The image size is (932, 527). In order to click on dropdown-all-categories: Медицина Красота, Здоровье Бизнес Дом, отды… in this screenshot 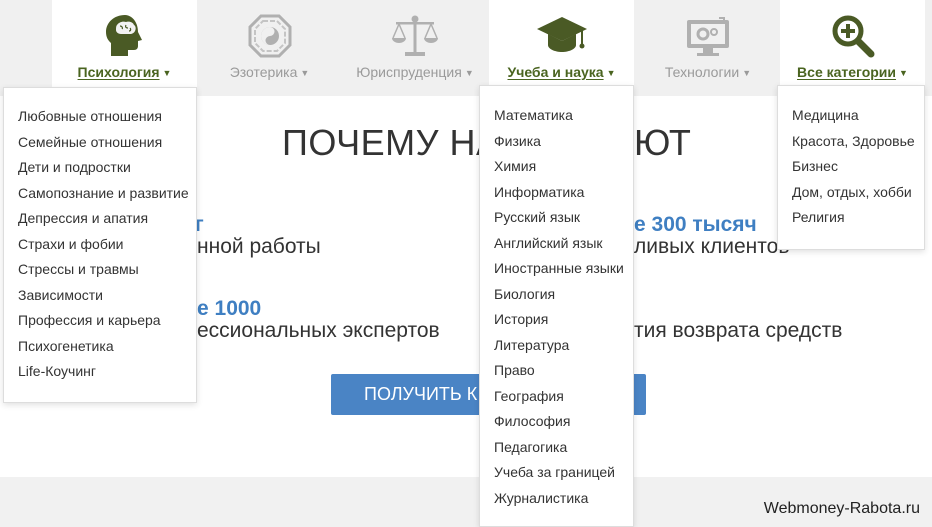, I will do `click(851, 167)`.